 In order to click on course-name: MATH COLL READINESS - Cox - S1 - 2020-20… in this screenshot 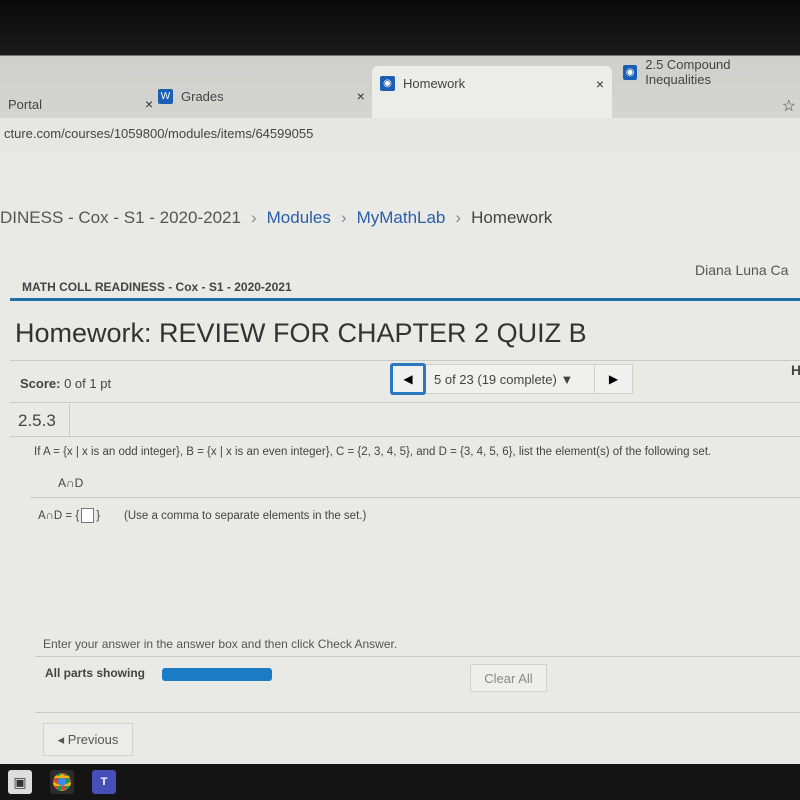, I will do `click(157, 287)`.